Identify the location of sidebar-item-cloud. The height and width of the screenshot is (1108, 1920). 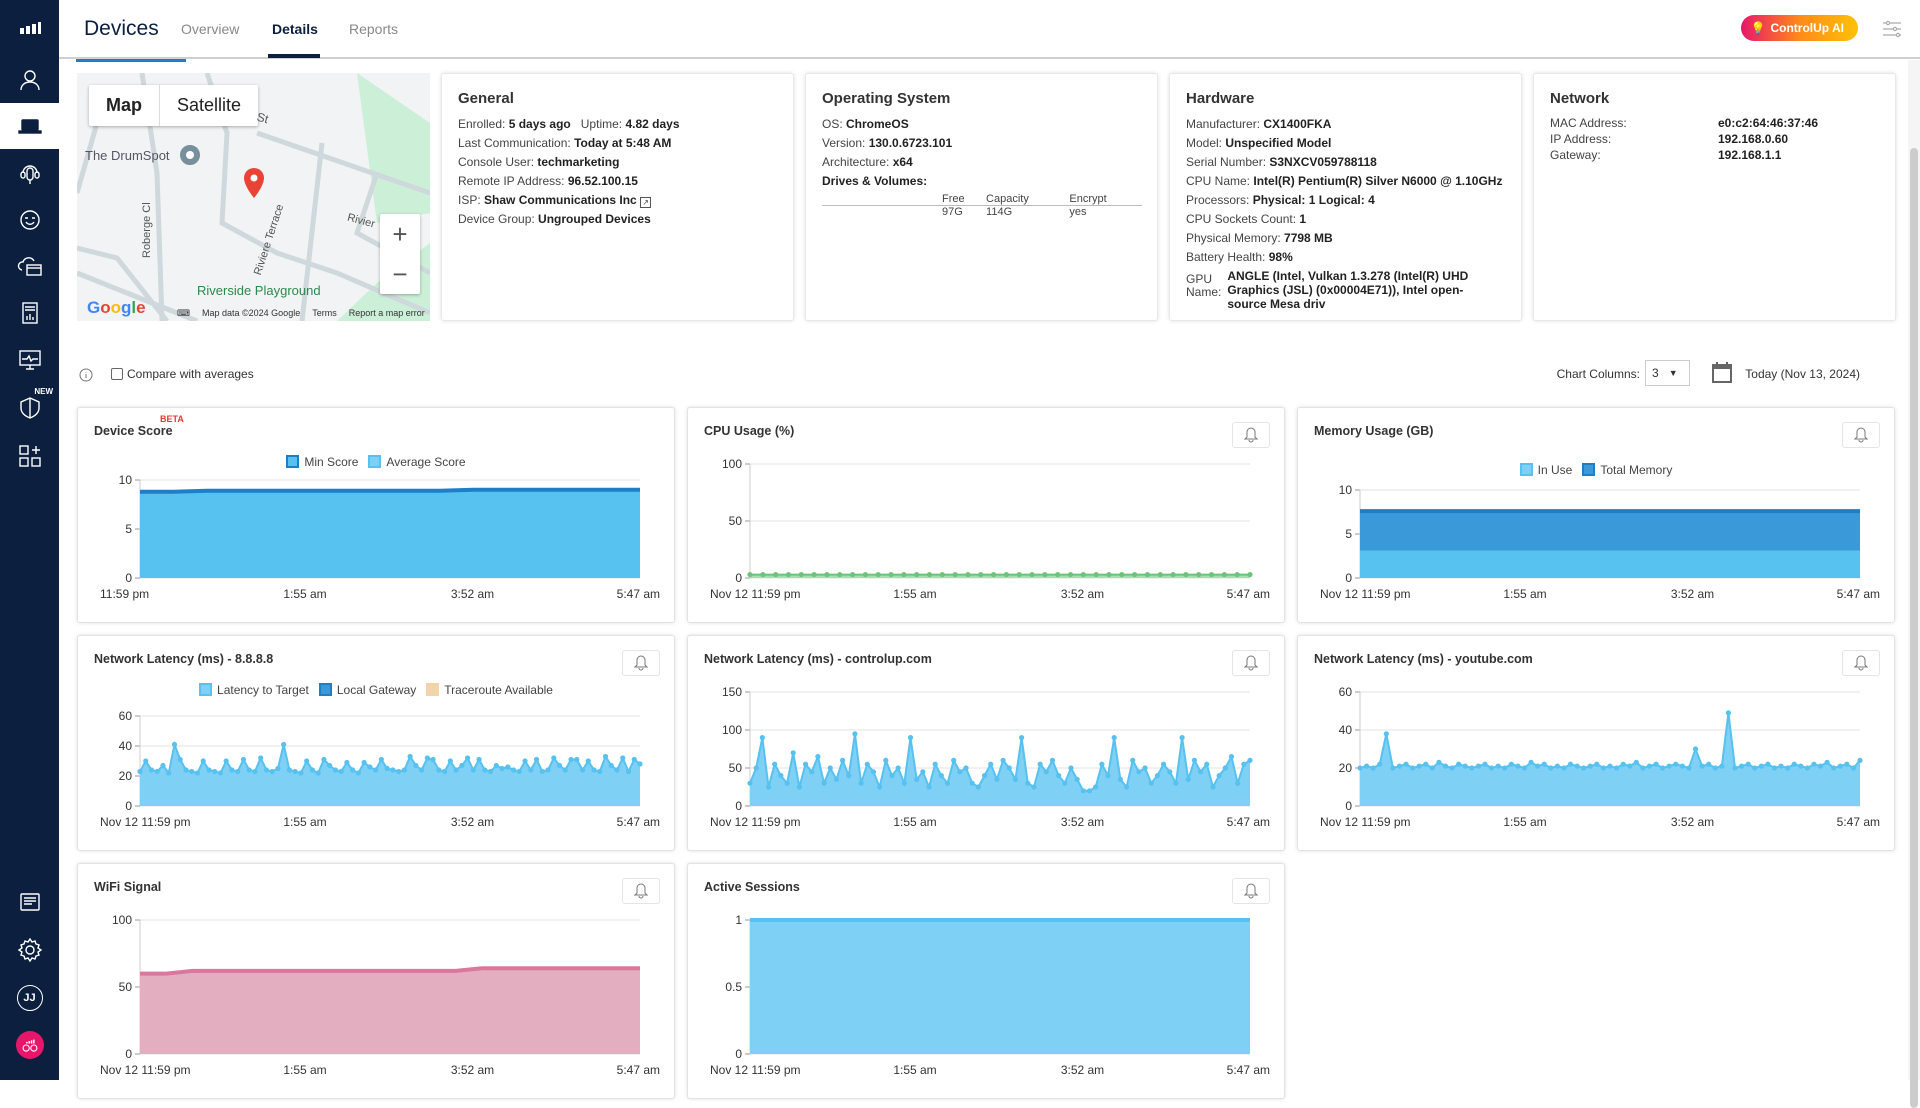
(29, 266).